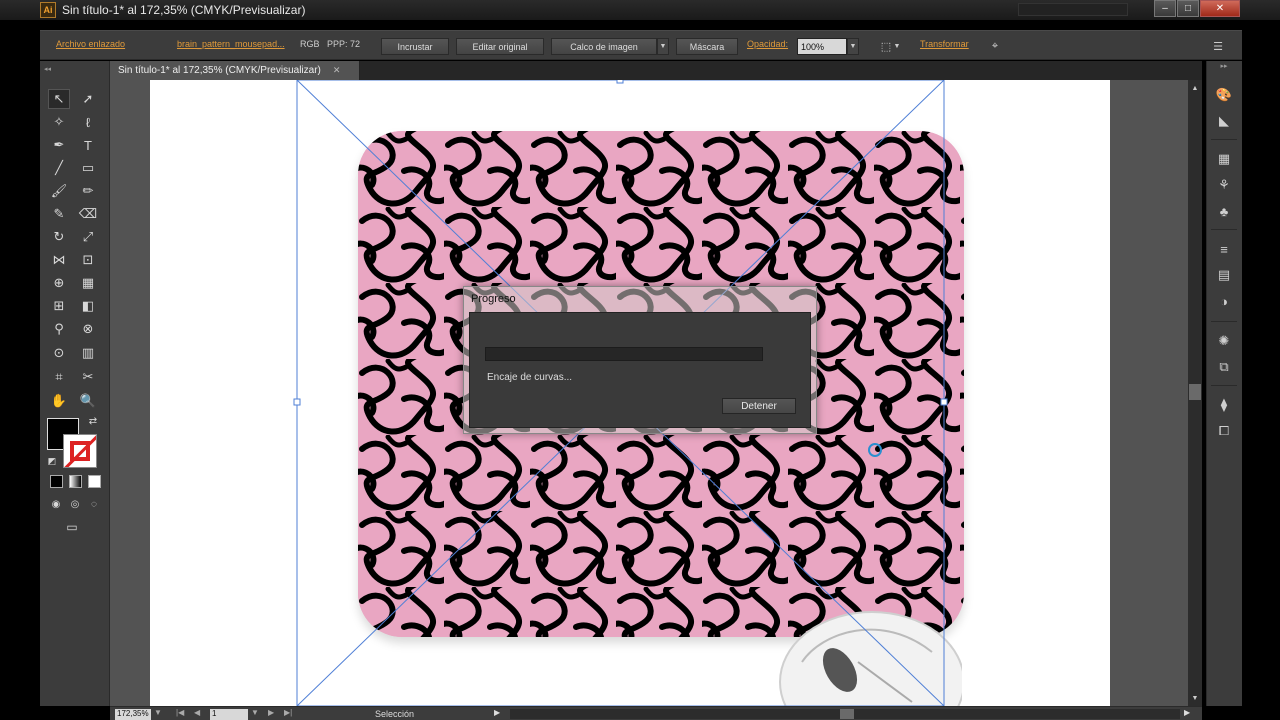 This screenshot has width=1280, height=720. Describe the element at coordinates (255, 712) in the screenshot. I see `artboard-dropdown-icon: ▼` at that location.